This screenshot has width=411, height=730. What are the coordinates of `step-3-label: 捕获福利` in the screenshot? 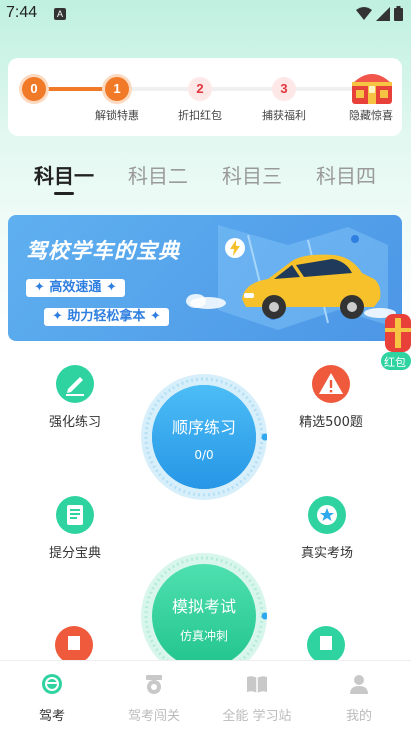 It's located at (284, 115).